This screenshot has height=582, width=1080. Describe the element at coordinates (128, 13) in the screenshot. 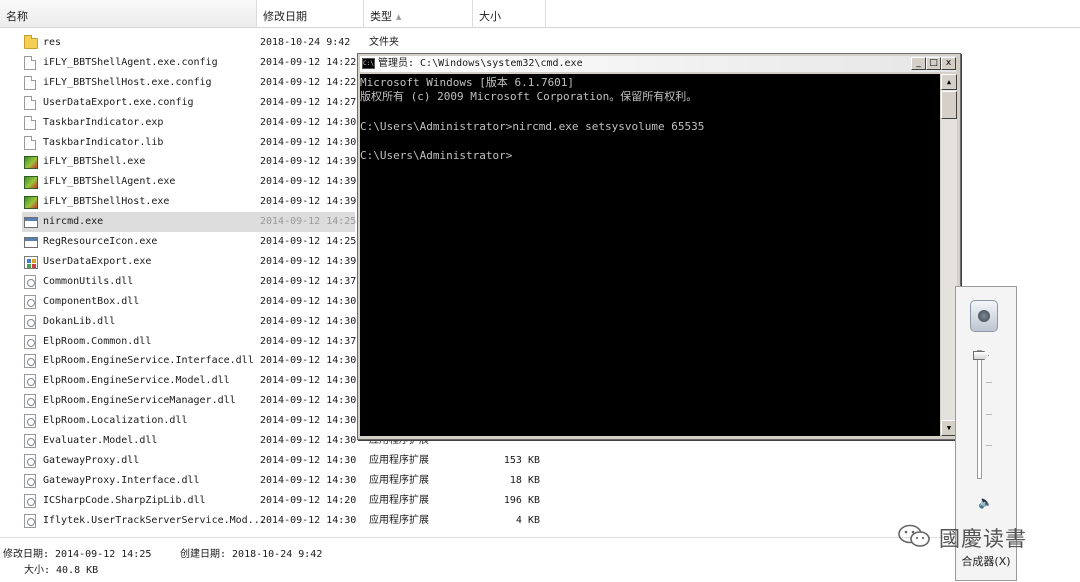

I see `column-name: 名称` at that location.